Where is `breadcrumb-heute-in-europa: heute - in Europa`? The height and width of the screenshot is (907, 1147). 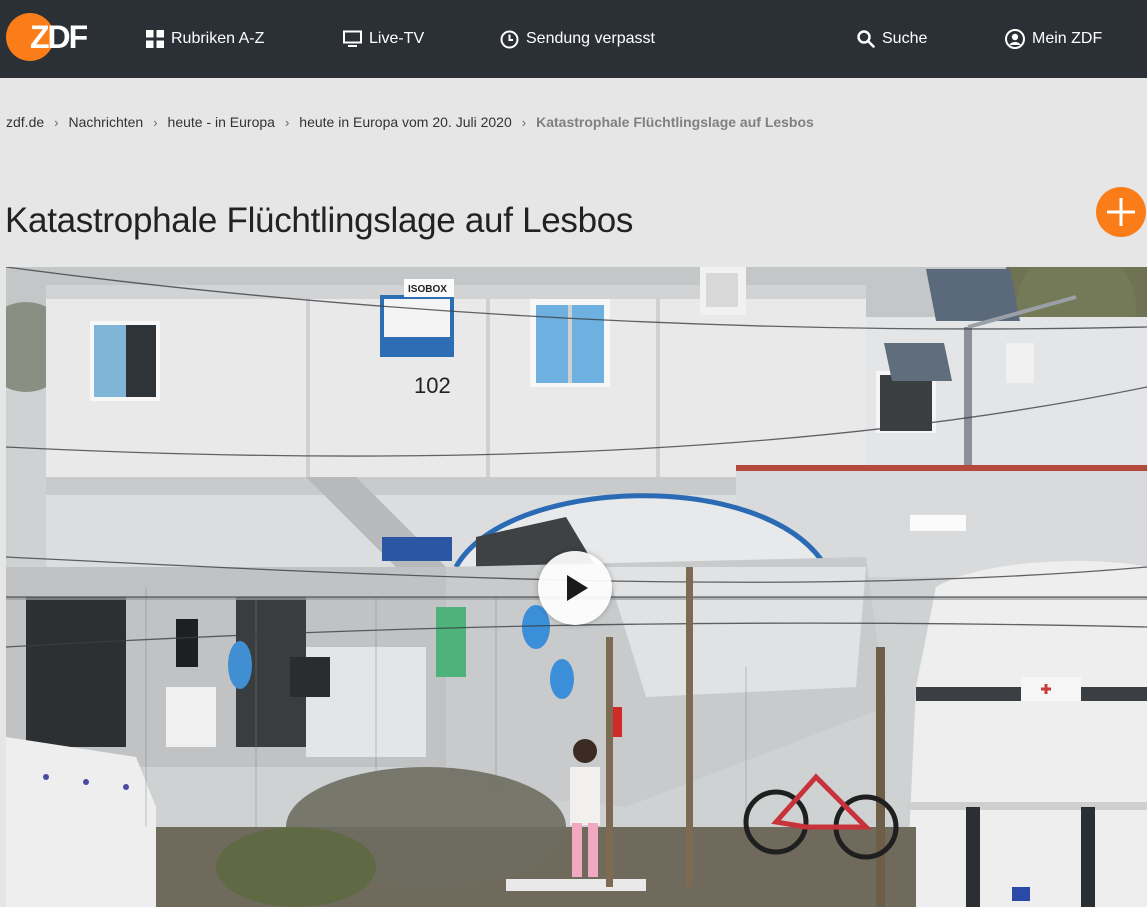 breadcrumb-heute-in-europa: heute - in Europa is located at coordinates (221, 122).